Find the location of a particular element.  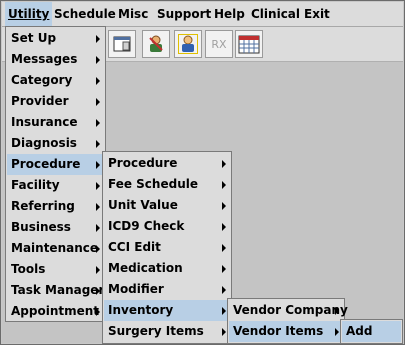

submenu-item-vendor-company: Vendor Company is located at coordinates (288, 310).